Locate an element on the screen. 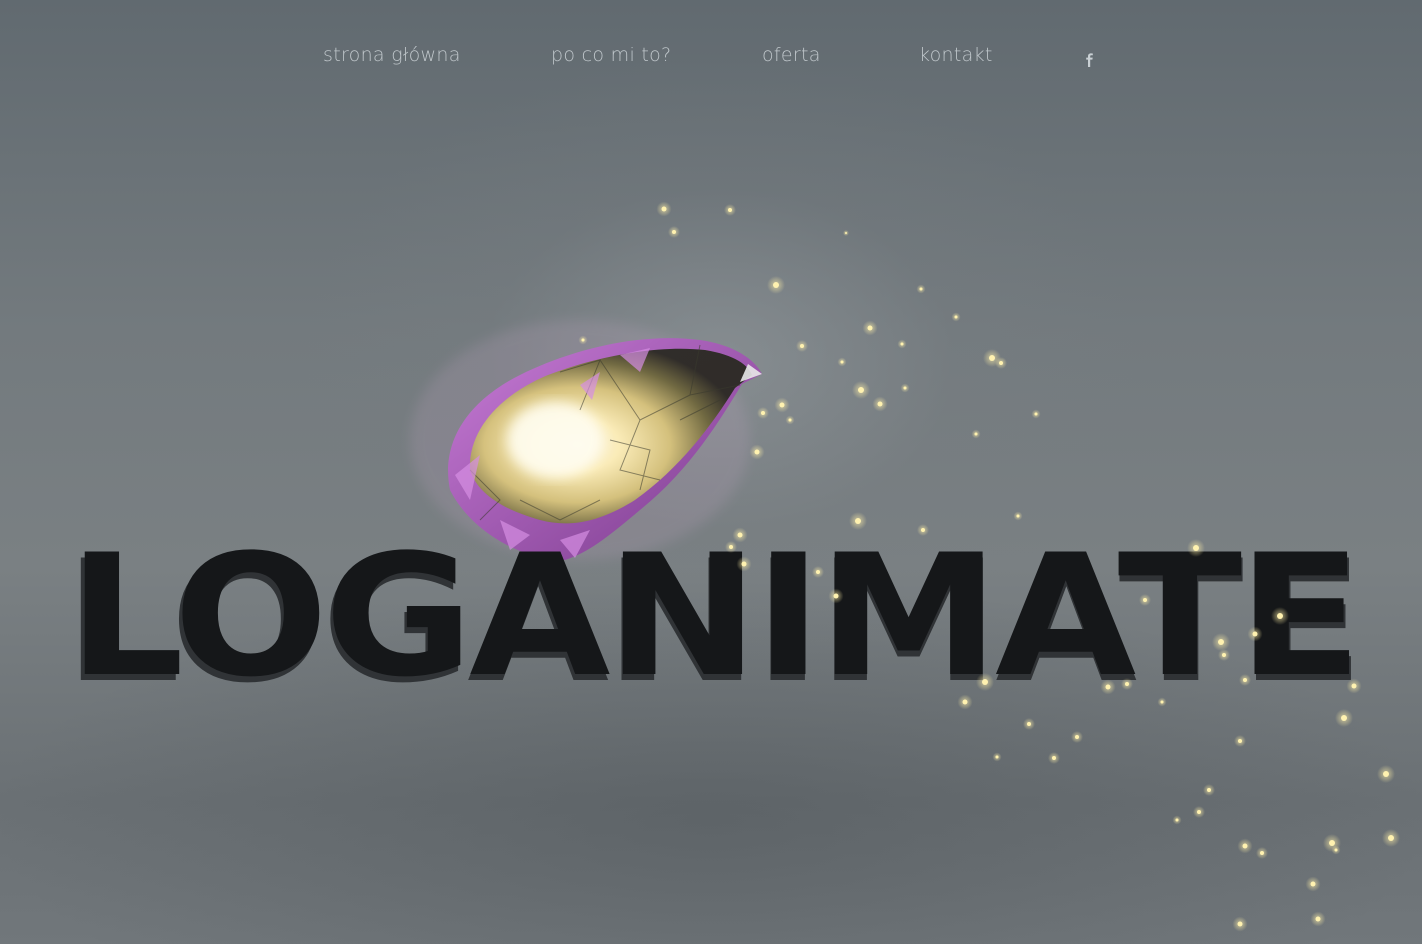 This screenshot has width=1422, height=944. nav-link-home: strona główna is located at coordinates (392, 55).